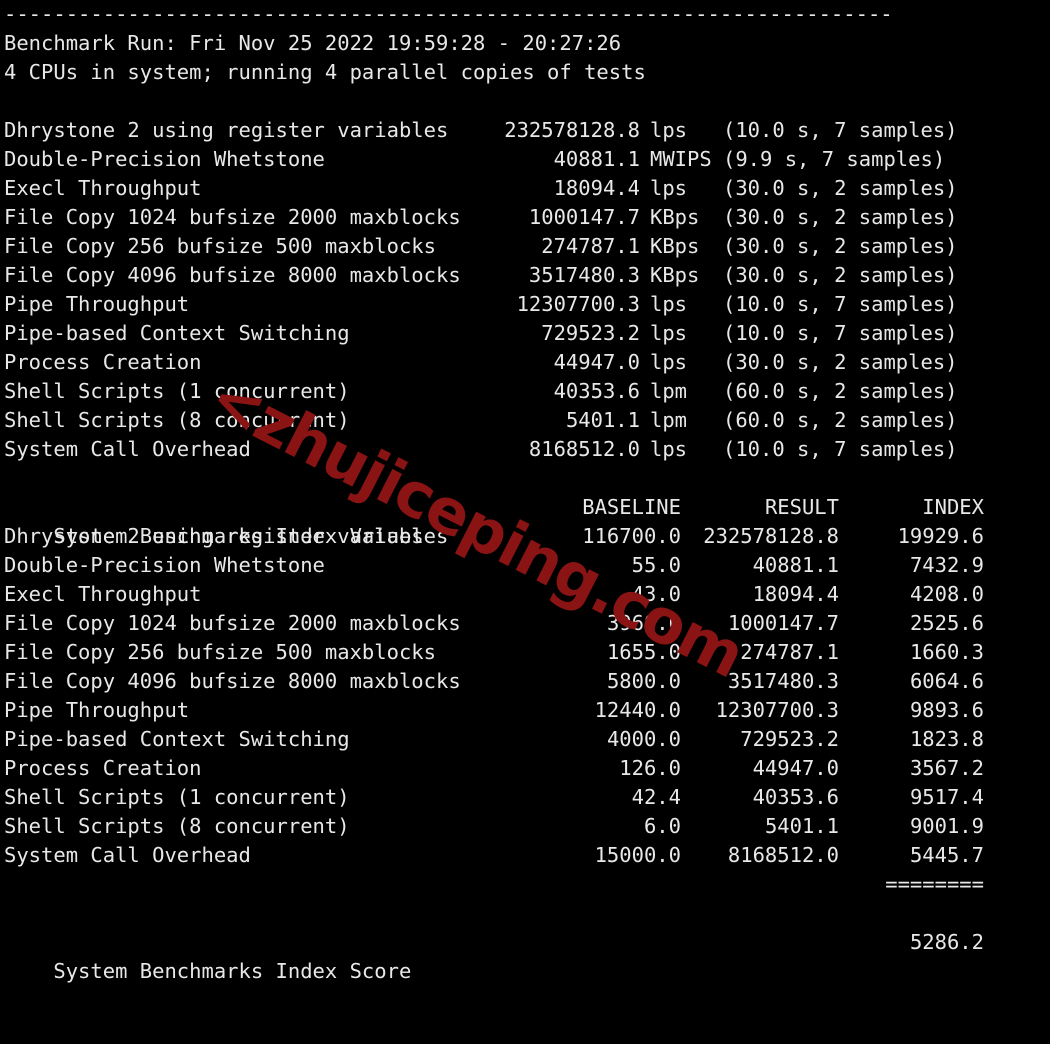 The width and height of the screenshot is (1050, 1044). I want to click on benchmark-value: 18094.4, so click(596, 188).